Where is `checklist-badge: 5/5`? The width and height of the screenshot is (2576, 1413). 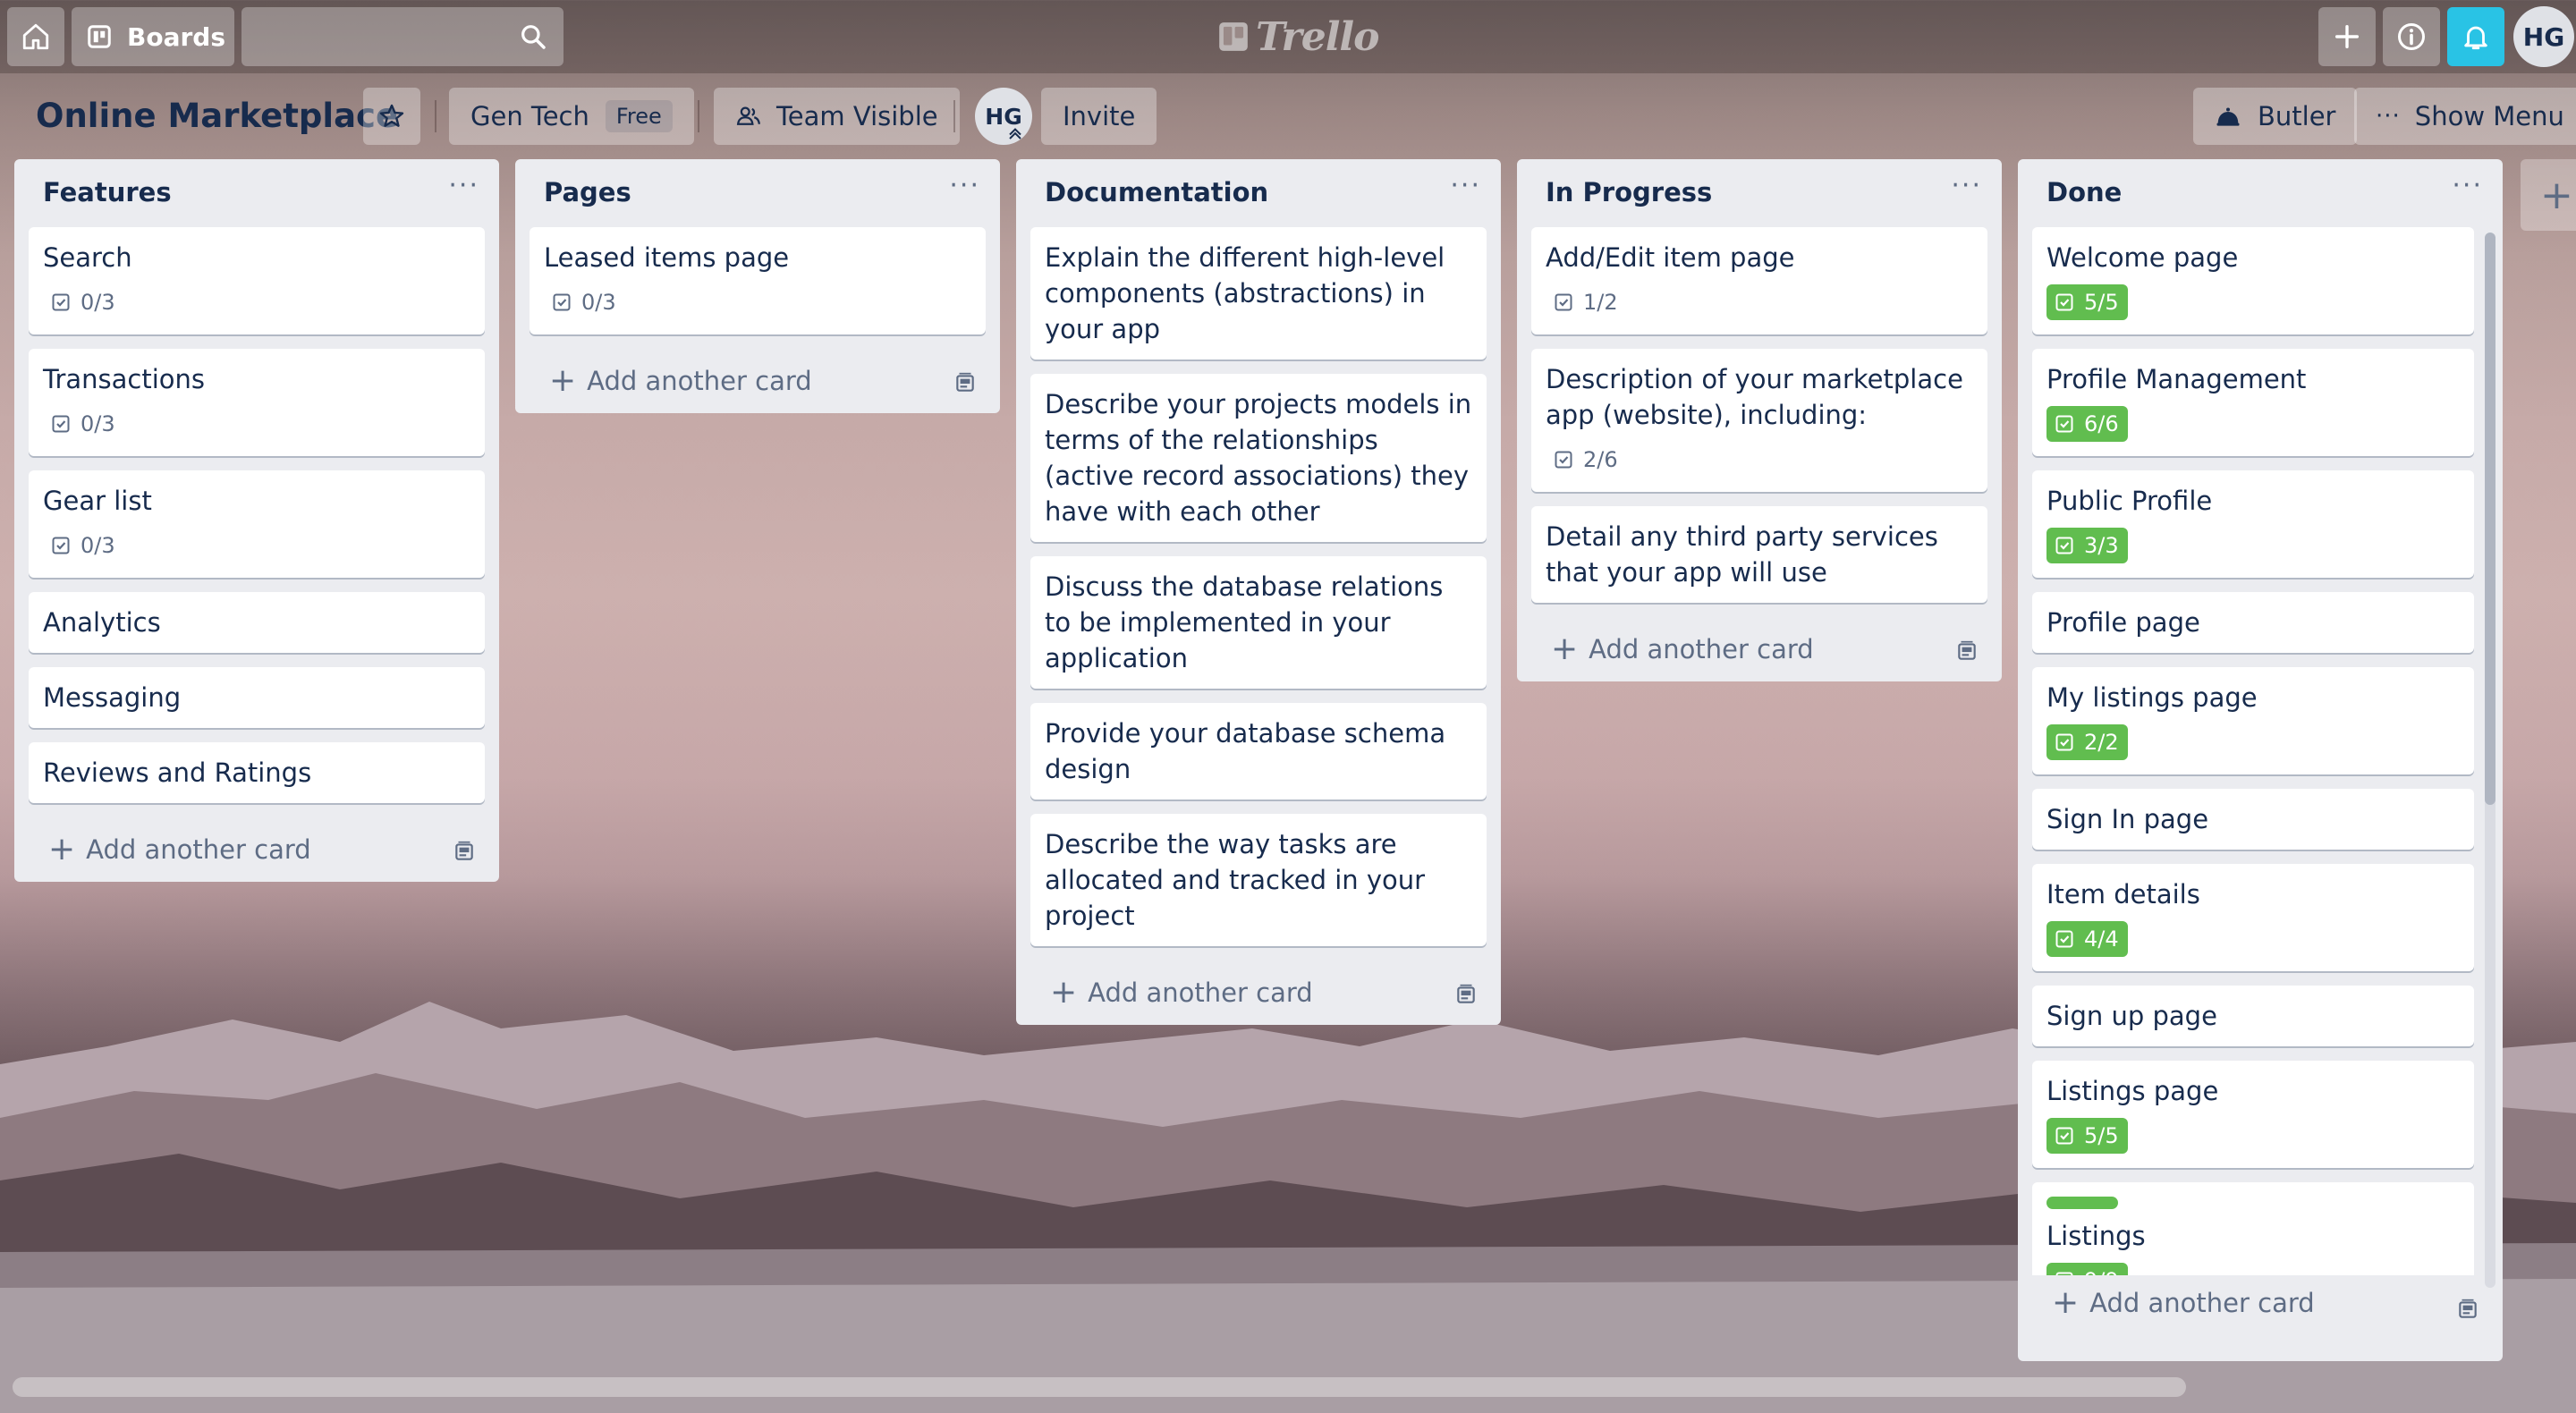
checklist-badge: 5/5 is located at coordinates (2087, 1136).